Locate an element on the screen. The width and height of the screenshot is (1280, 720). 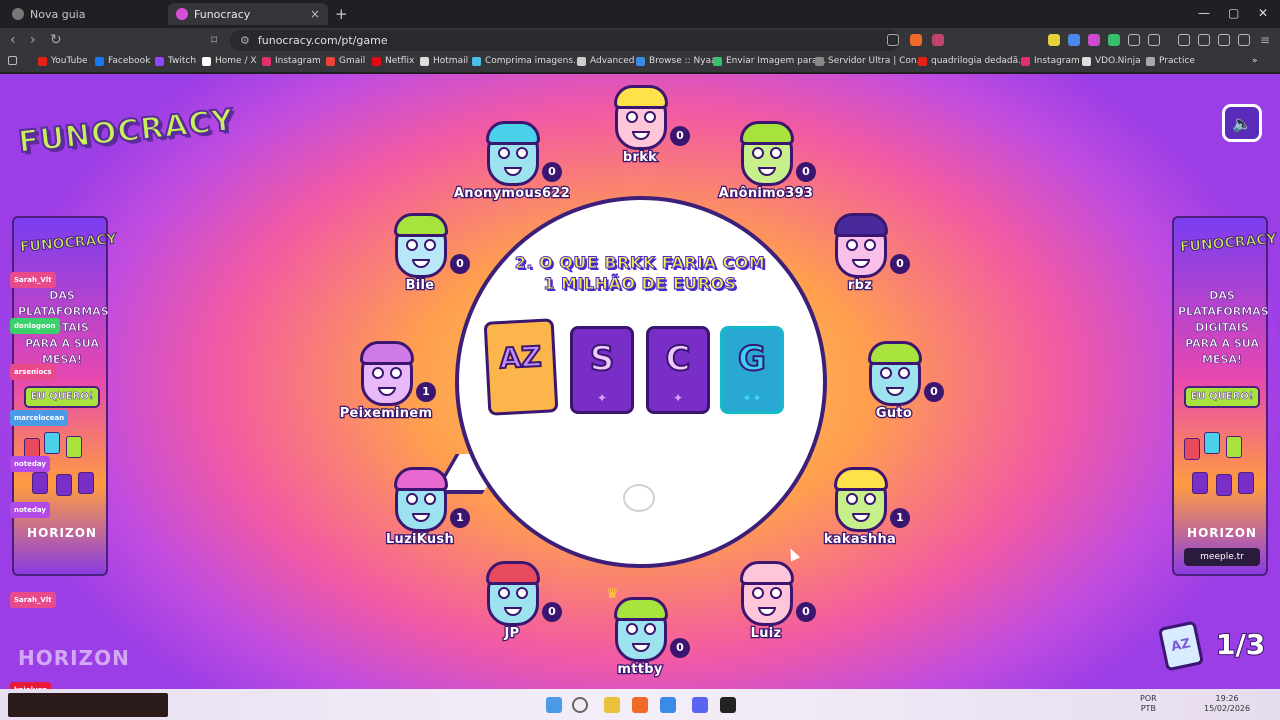
close-tab-icon: × is located at coordinates (315, 14).